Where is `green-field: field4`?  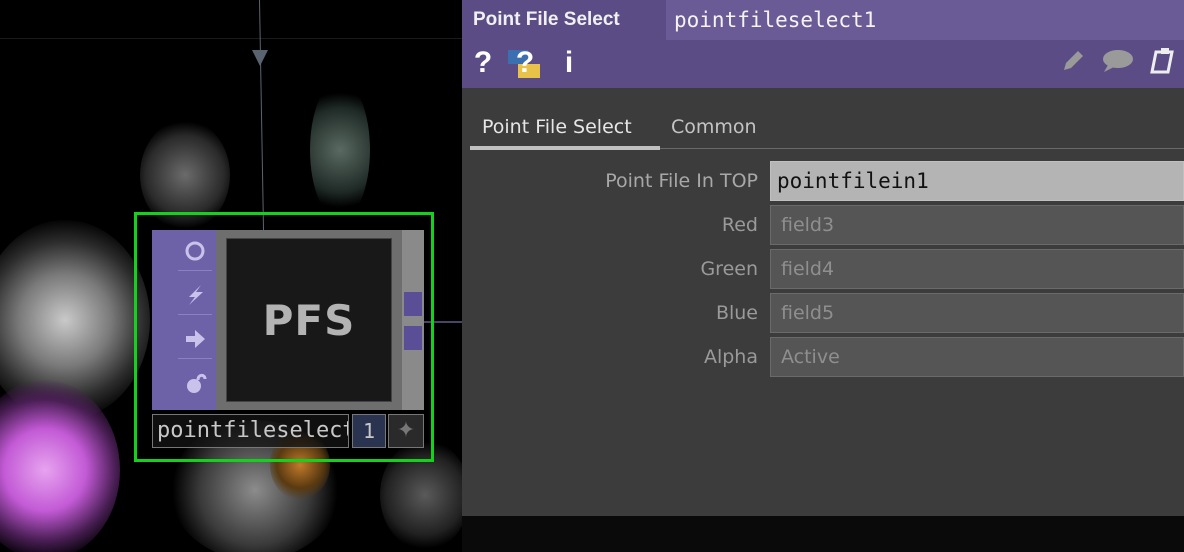 green-field: field4 is located at coordinates (977, 269).